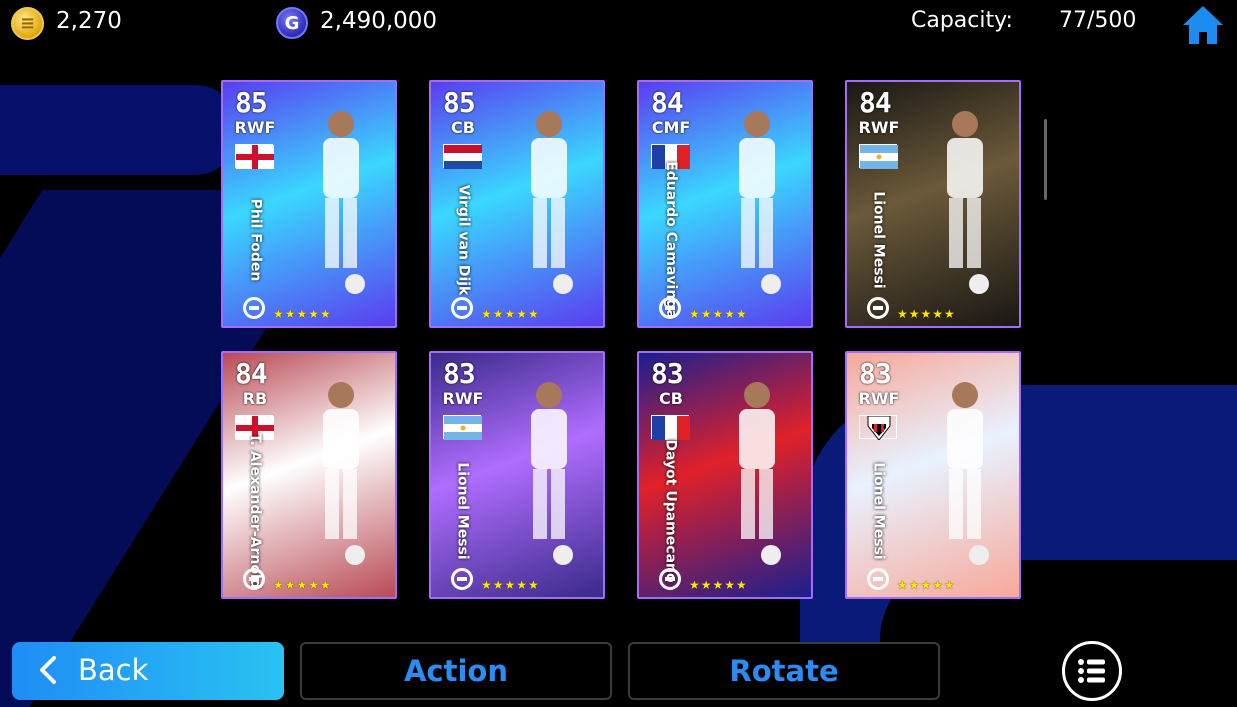 This screenshot has width=1237, height=707. Describe the element at coordinates (309, 475) in the screenshot. I see `player-card: 84 RB T. Alexander-Arnold ★★★★★` at that location.